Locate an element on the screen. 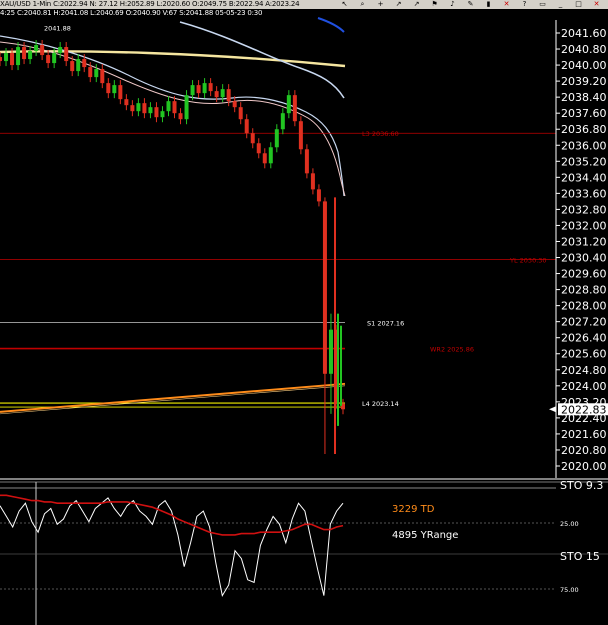  price-tick-label: 2033.60 is located at coordinates (584, 193).